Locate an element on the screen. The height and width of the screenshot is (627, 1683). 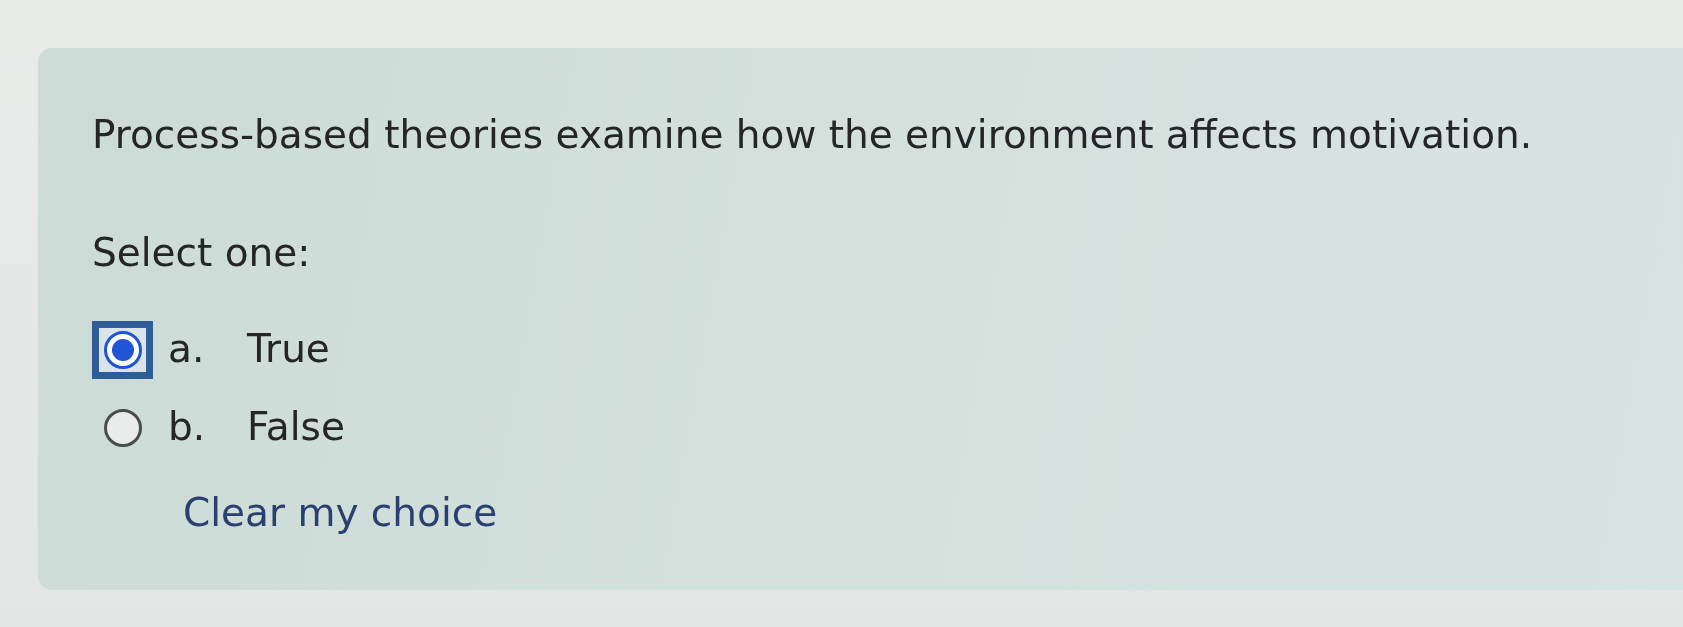
option-label: True is located at coordinates (288, 350).